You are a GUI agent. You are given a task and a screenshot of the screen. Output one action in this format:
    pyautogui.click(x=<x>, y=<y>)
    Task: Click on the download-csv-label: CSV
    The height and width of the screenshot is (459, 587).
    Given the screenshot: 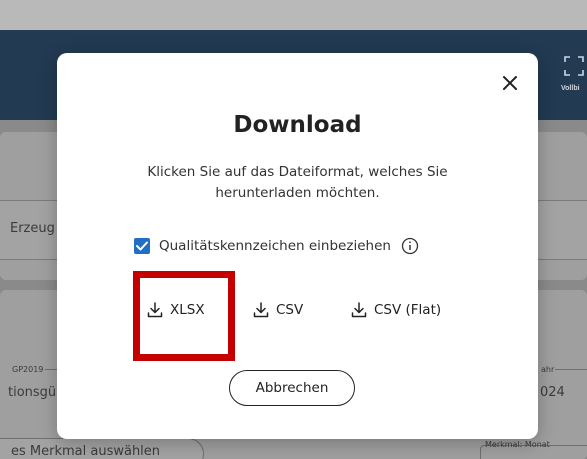 What is the action you would take?
    pyautogui.click(x=290, y=310)
    